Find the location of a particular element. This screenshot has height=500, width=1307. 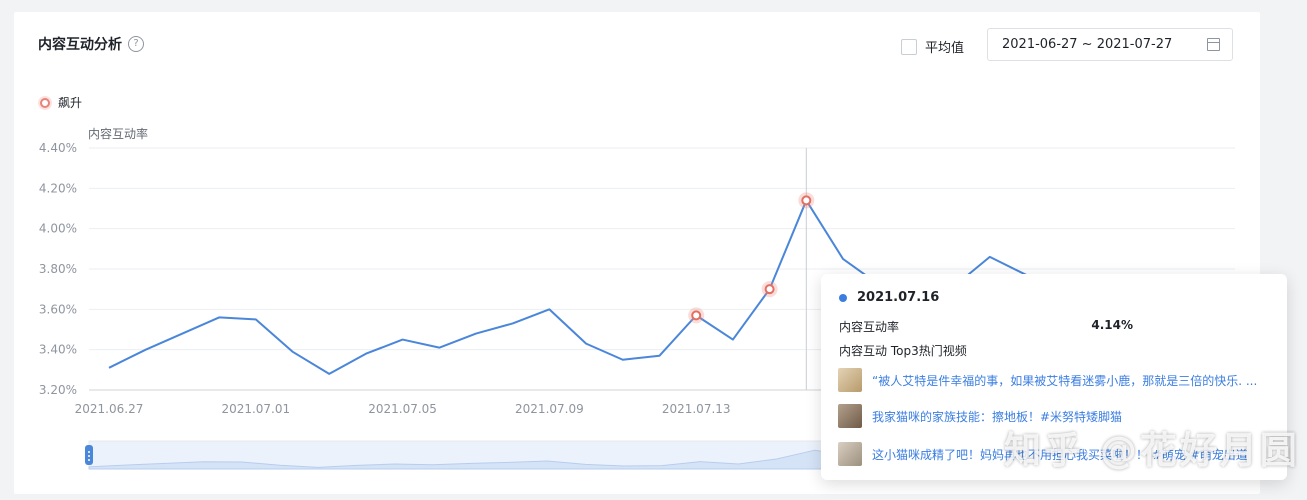

y-tick-label: 4.40% is located at coordinates (58, 148).